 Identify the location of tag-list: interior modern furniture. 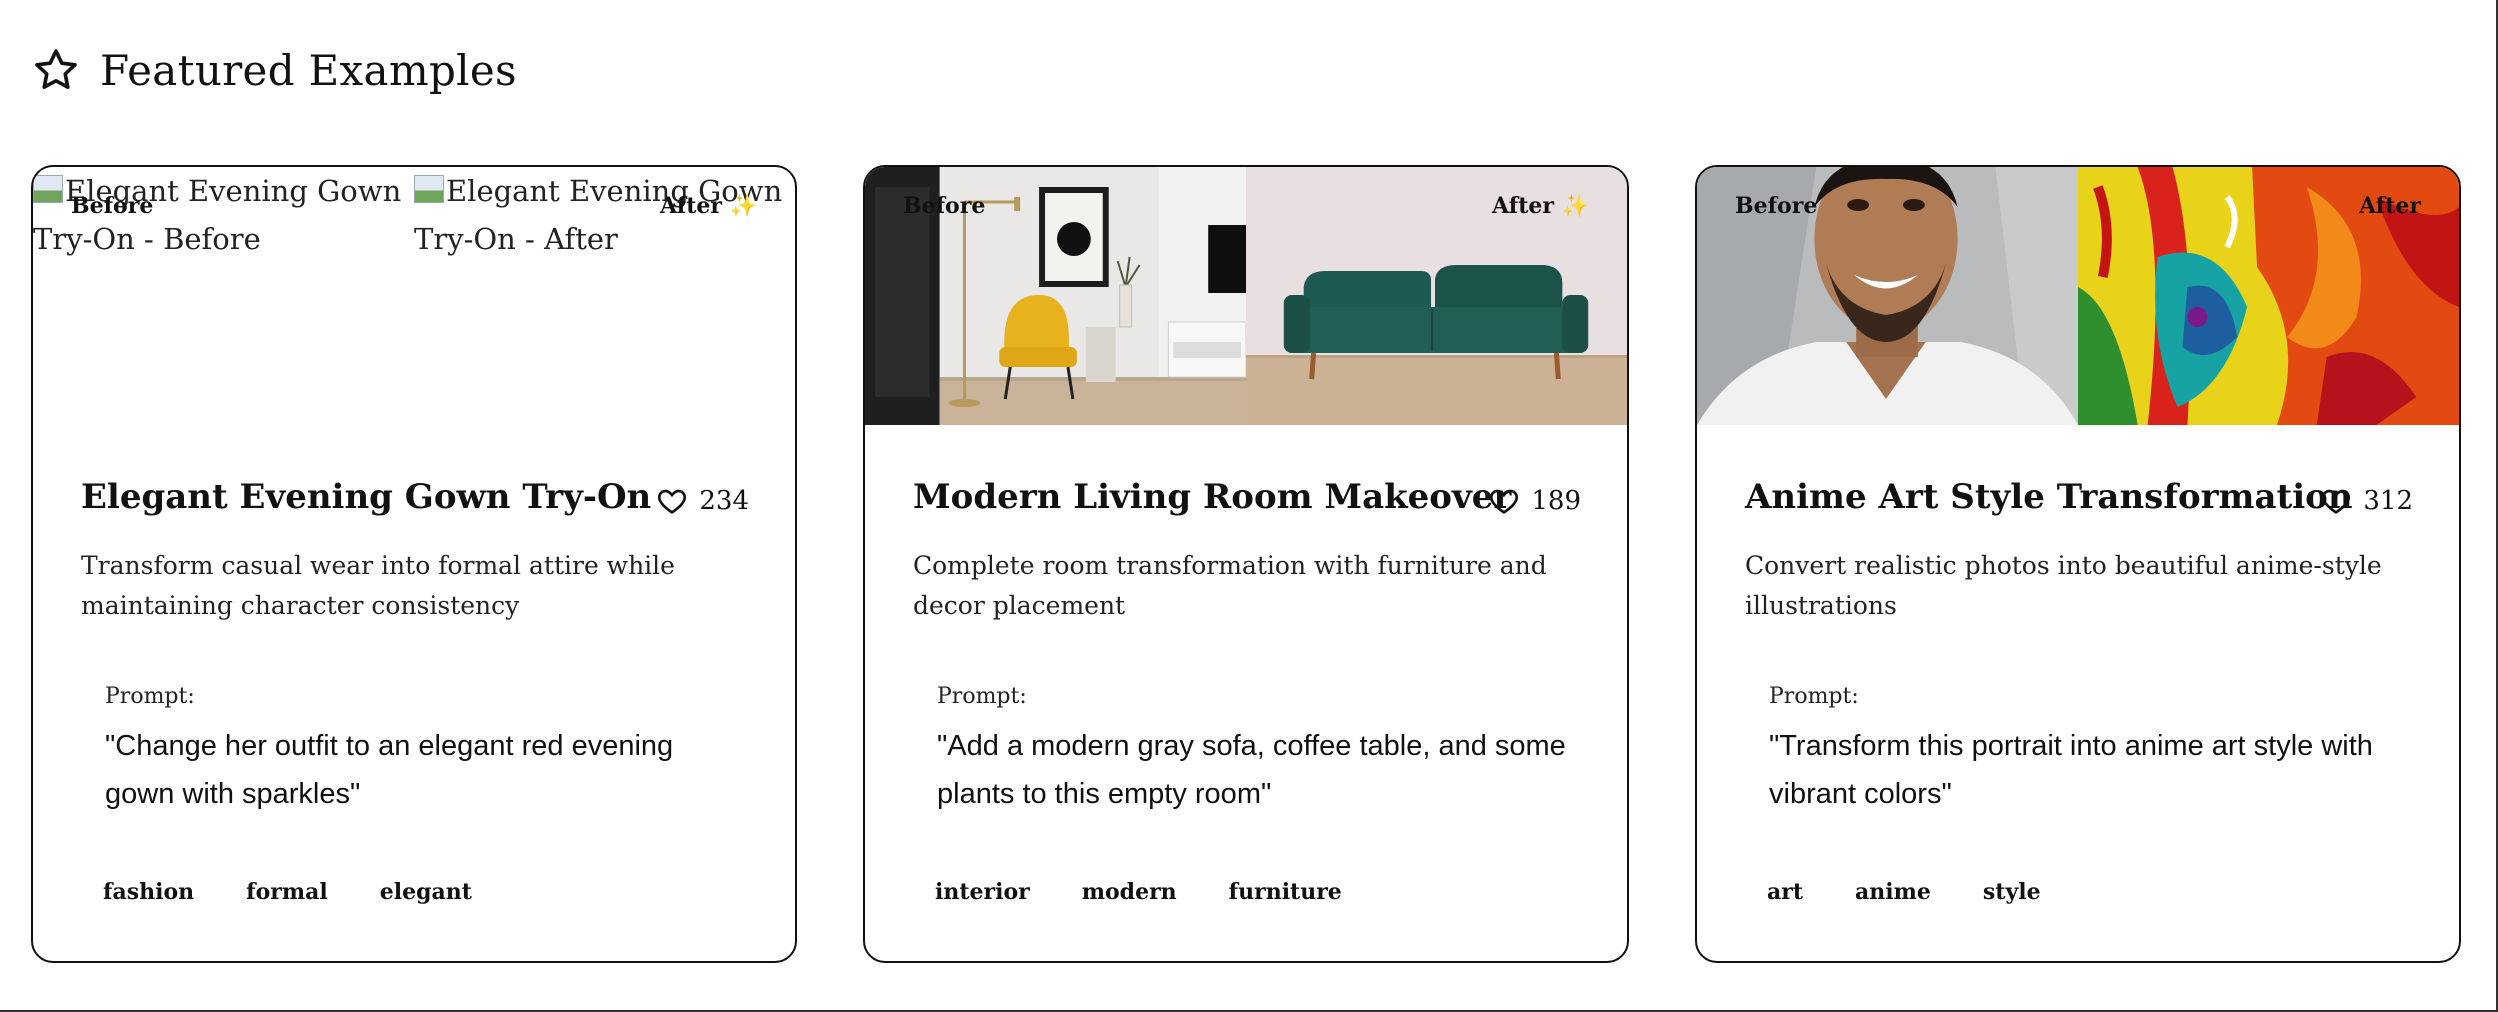
(1138, 892).